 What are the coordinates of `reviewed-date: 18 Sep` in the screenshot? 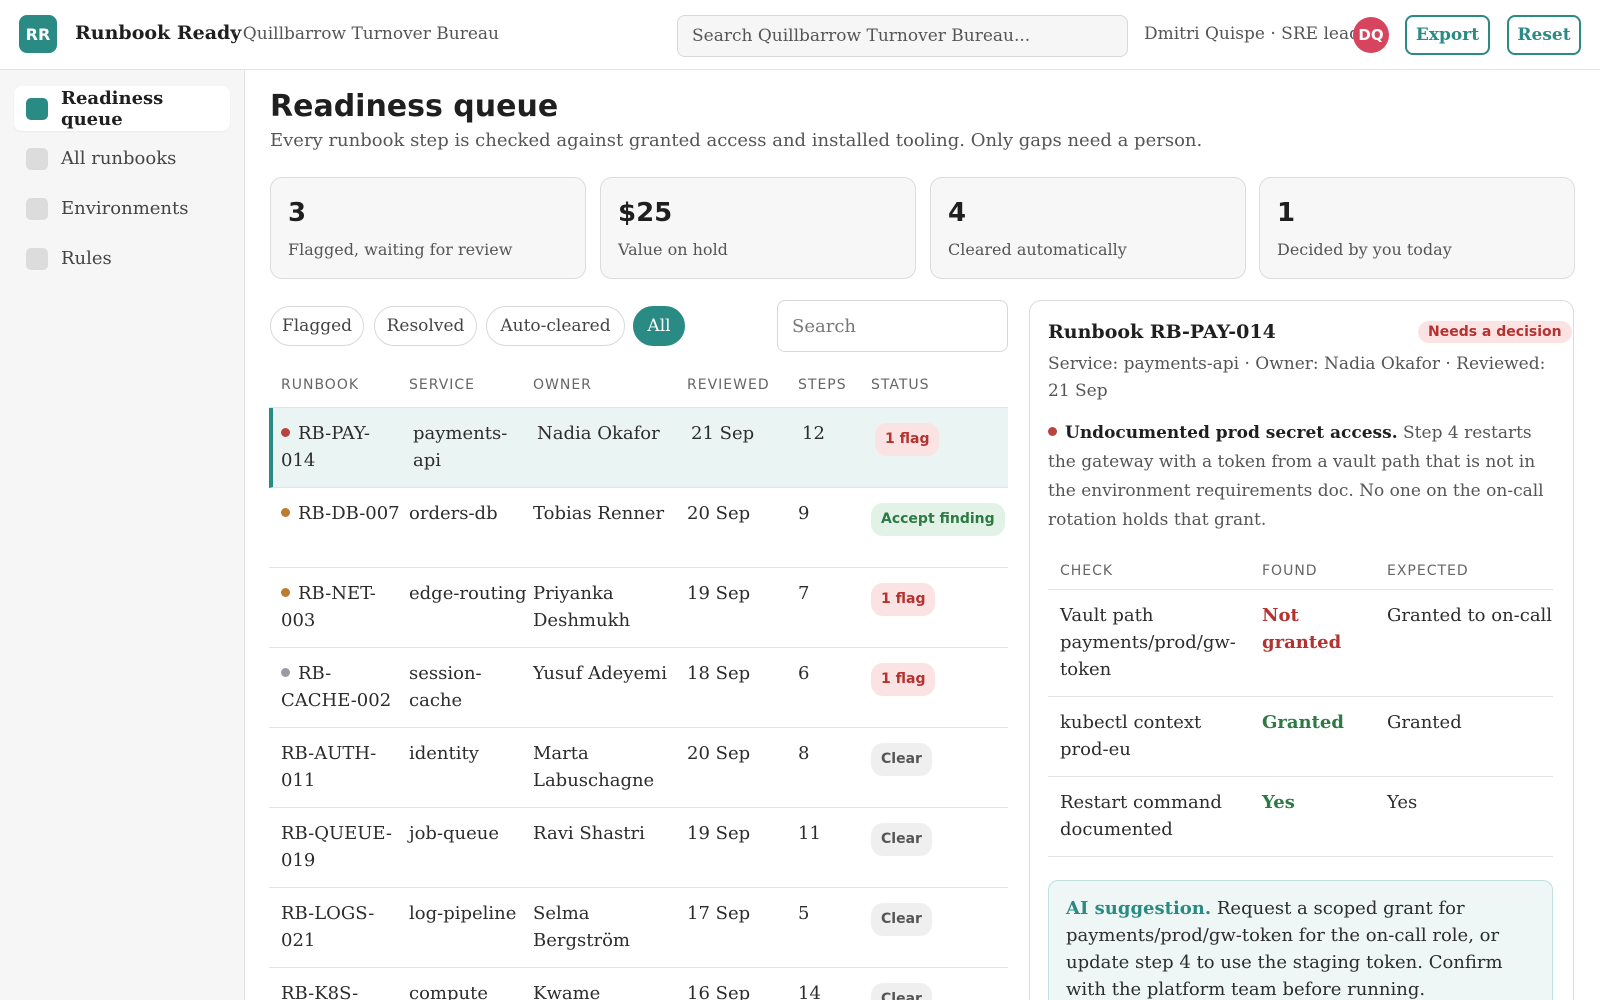 It's located at (719, 673).